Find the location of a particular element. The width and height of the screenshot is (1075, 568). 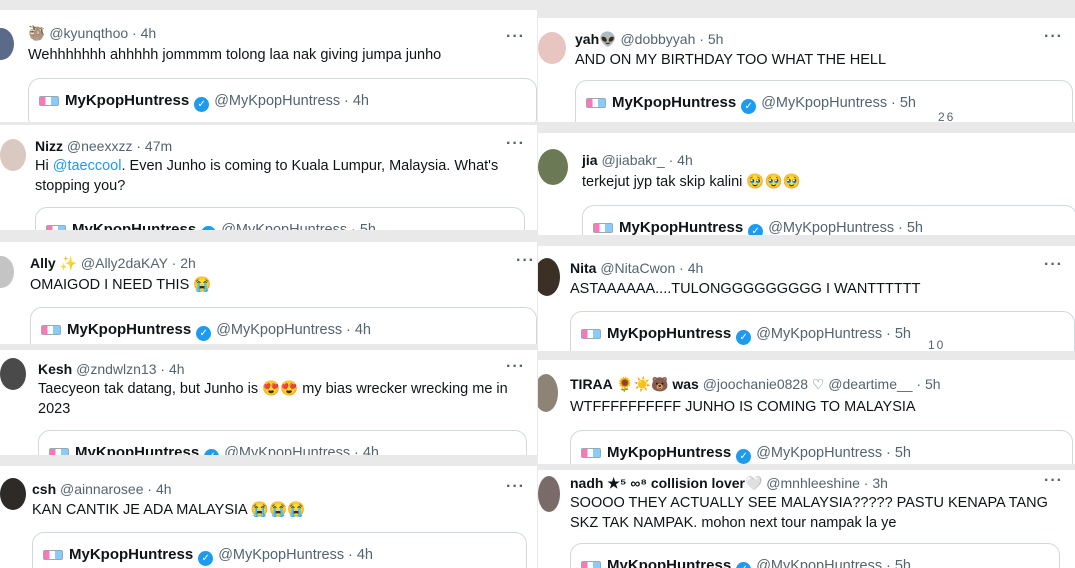

user-handle: @mnhleeshine is located at coordinates (813, 483).